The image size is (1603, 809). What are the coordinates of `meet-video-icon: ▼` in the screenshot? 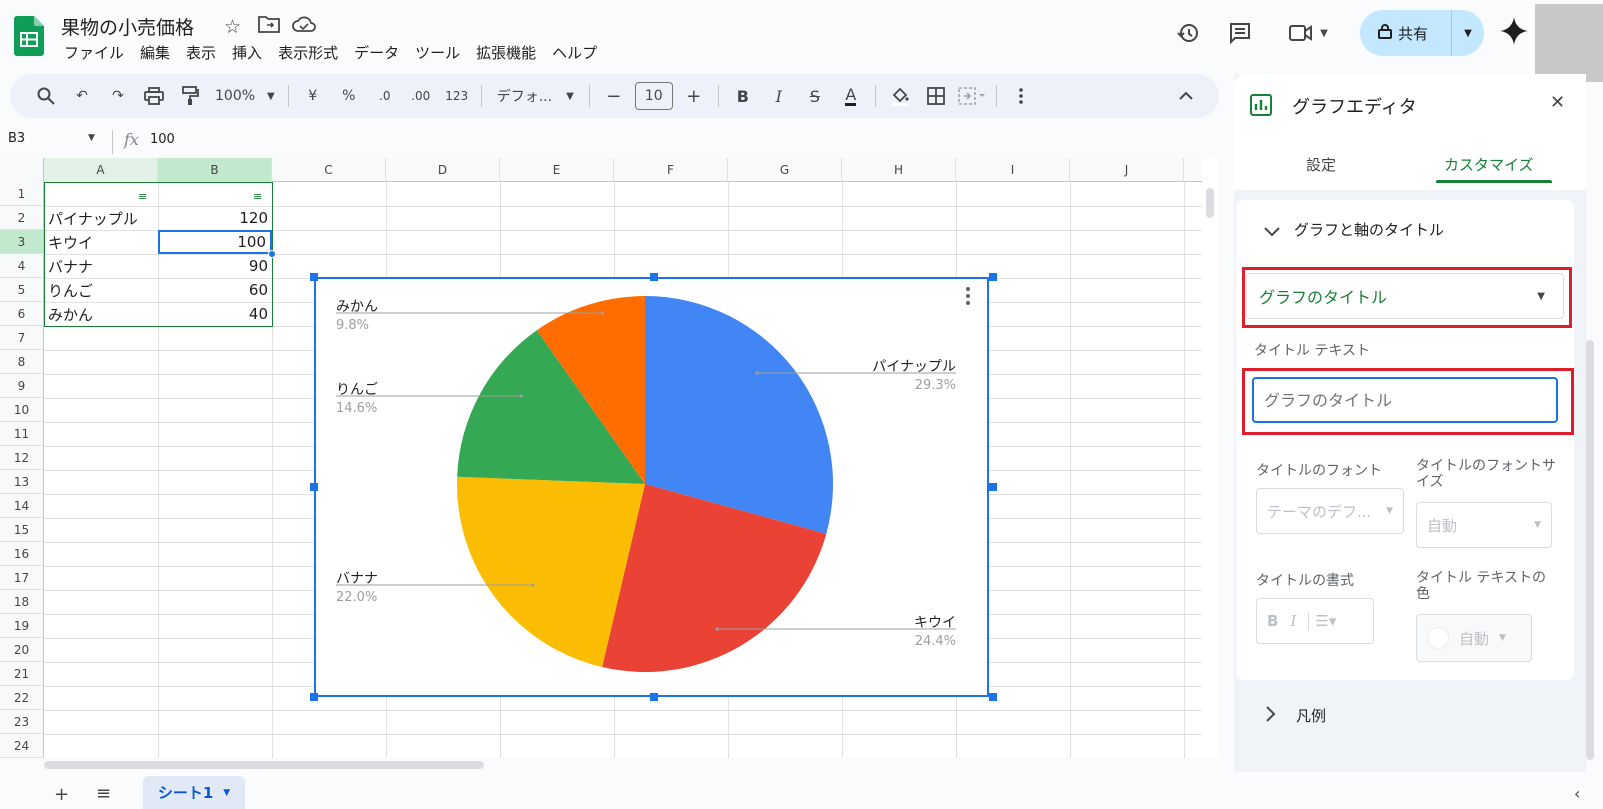 It's located at (1308, 33).